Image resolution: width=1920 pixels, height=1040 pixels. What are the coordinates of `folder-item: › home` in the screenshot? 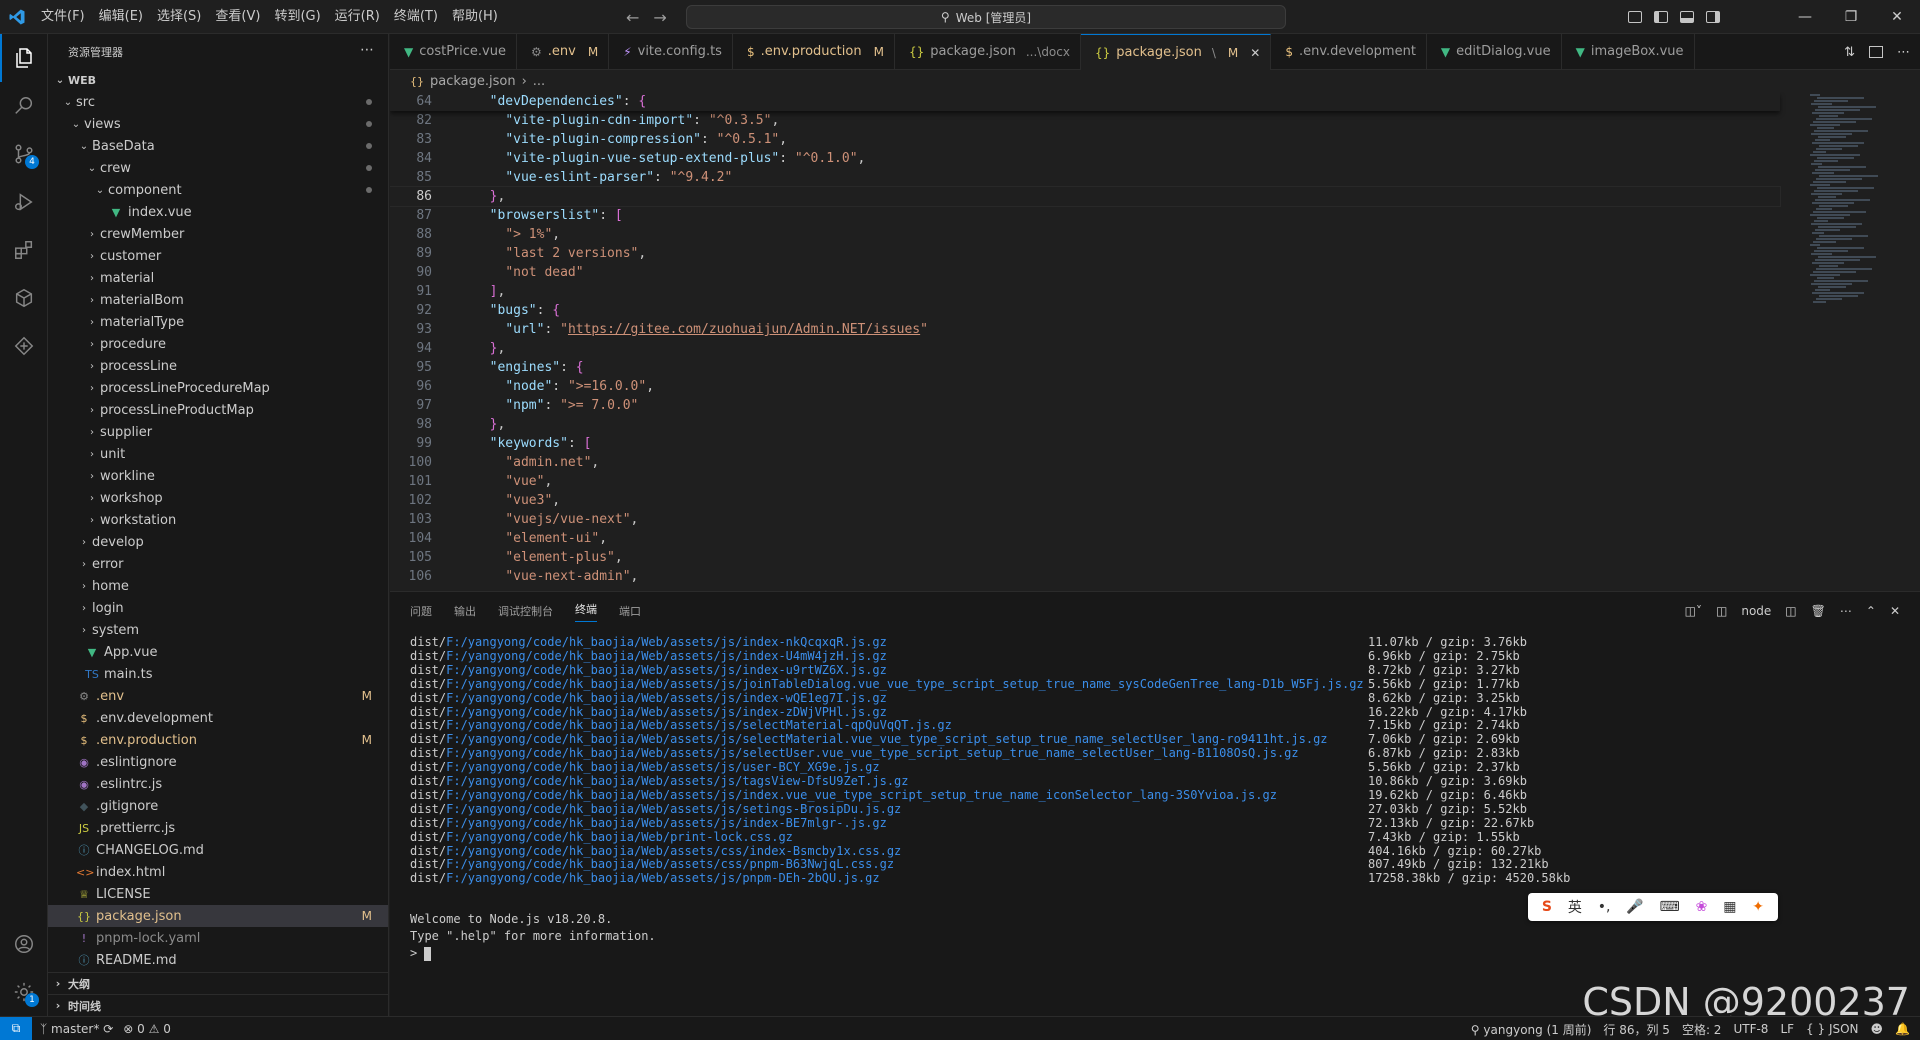 It's located at (218, 586).